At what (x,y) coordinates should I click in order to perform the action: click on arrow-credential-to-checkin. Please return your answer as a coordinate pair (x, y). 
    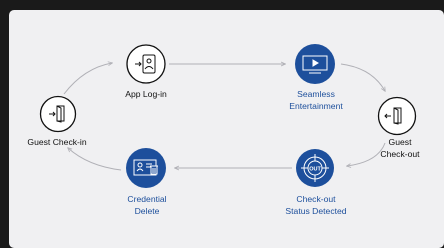
    Looking at the image, I should click on (95, 159).